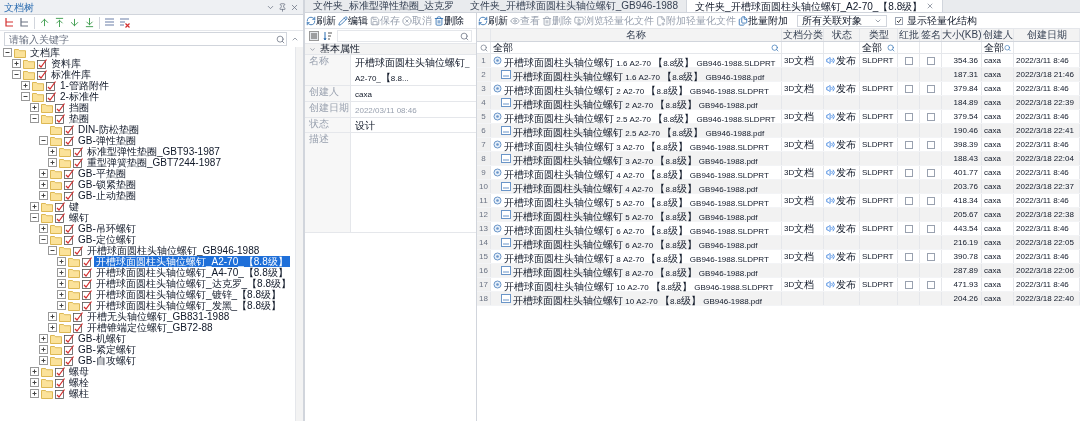 The image size is (1080, 421). Describe the element at coordinates (102, 338) in the screenshot. I see `tree-item: GB-机螺钉` at that location.